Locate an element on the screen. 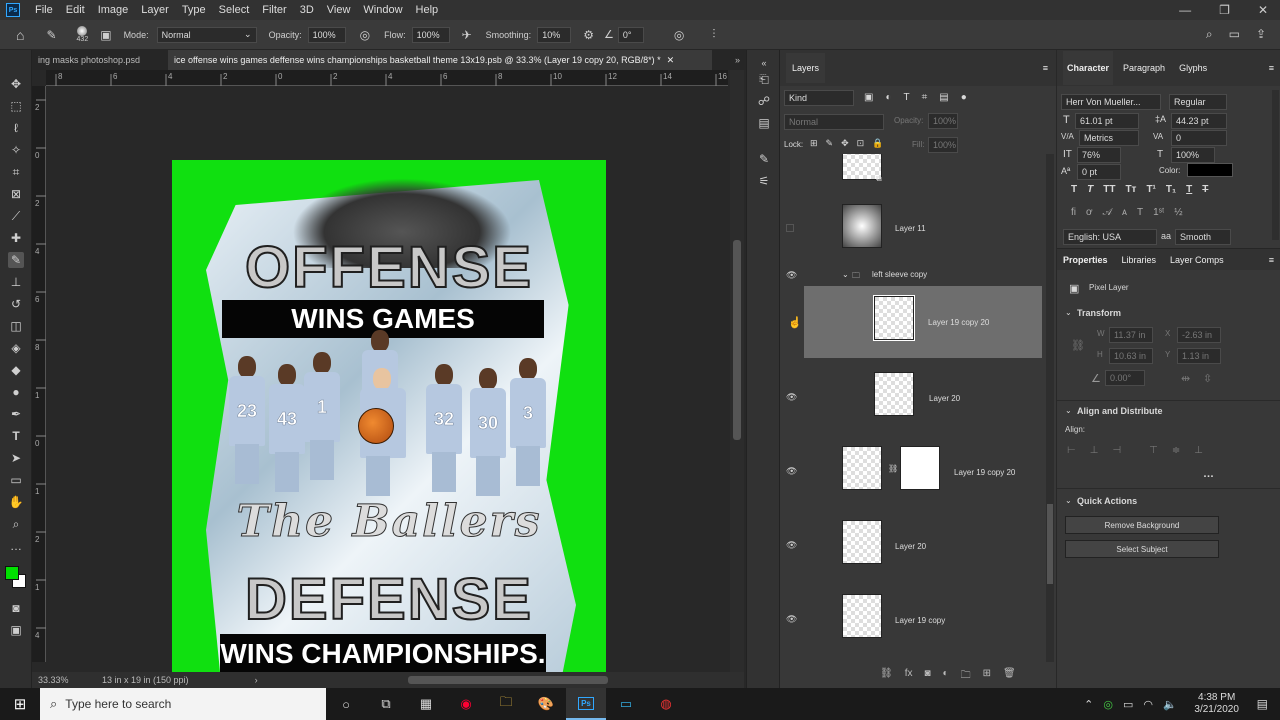 This screenshot has height=720, width=1280. menu-window: Window is located at coordinates (384, 10).